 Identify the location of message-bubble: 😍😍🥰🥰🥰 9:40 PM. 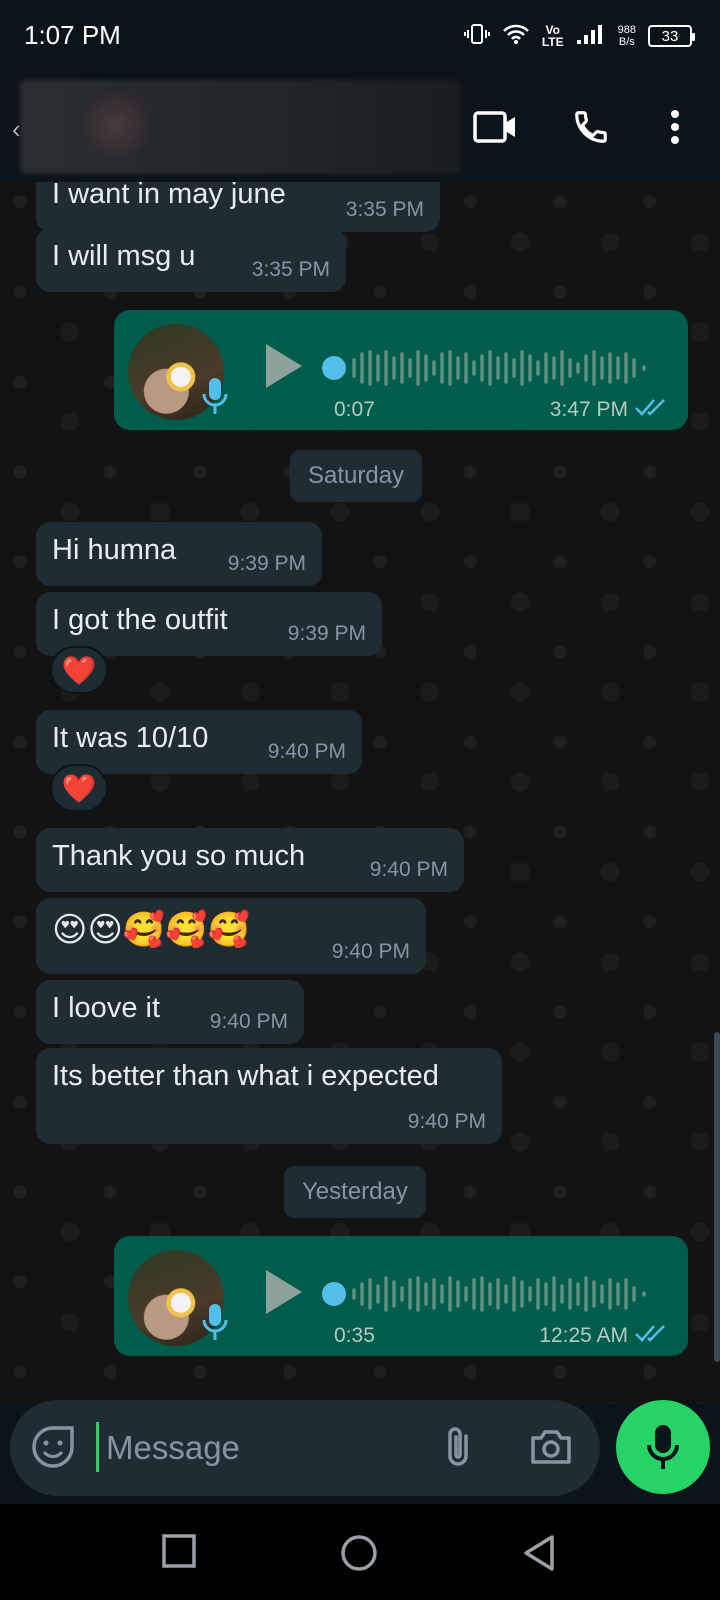
(231, 936).